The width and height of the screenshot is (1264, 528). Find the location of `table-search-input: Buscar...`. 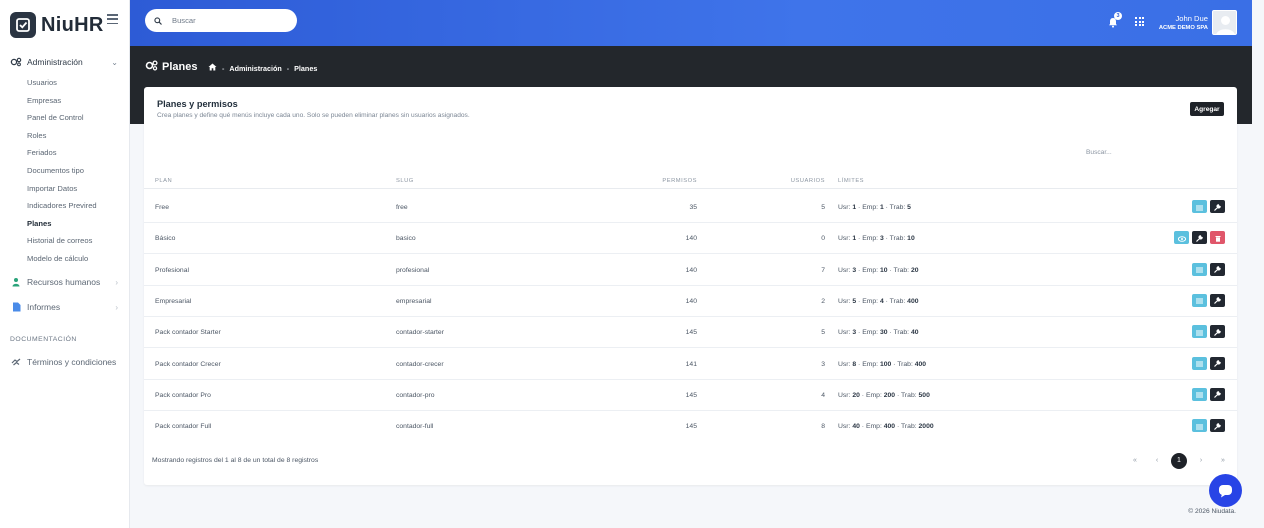

table-search-input: Buscar... is located at coordinates (1156, 153).